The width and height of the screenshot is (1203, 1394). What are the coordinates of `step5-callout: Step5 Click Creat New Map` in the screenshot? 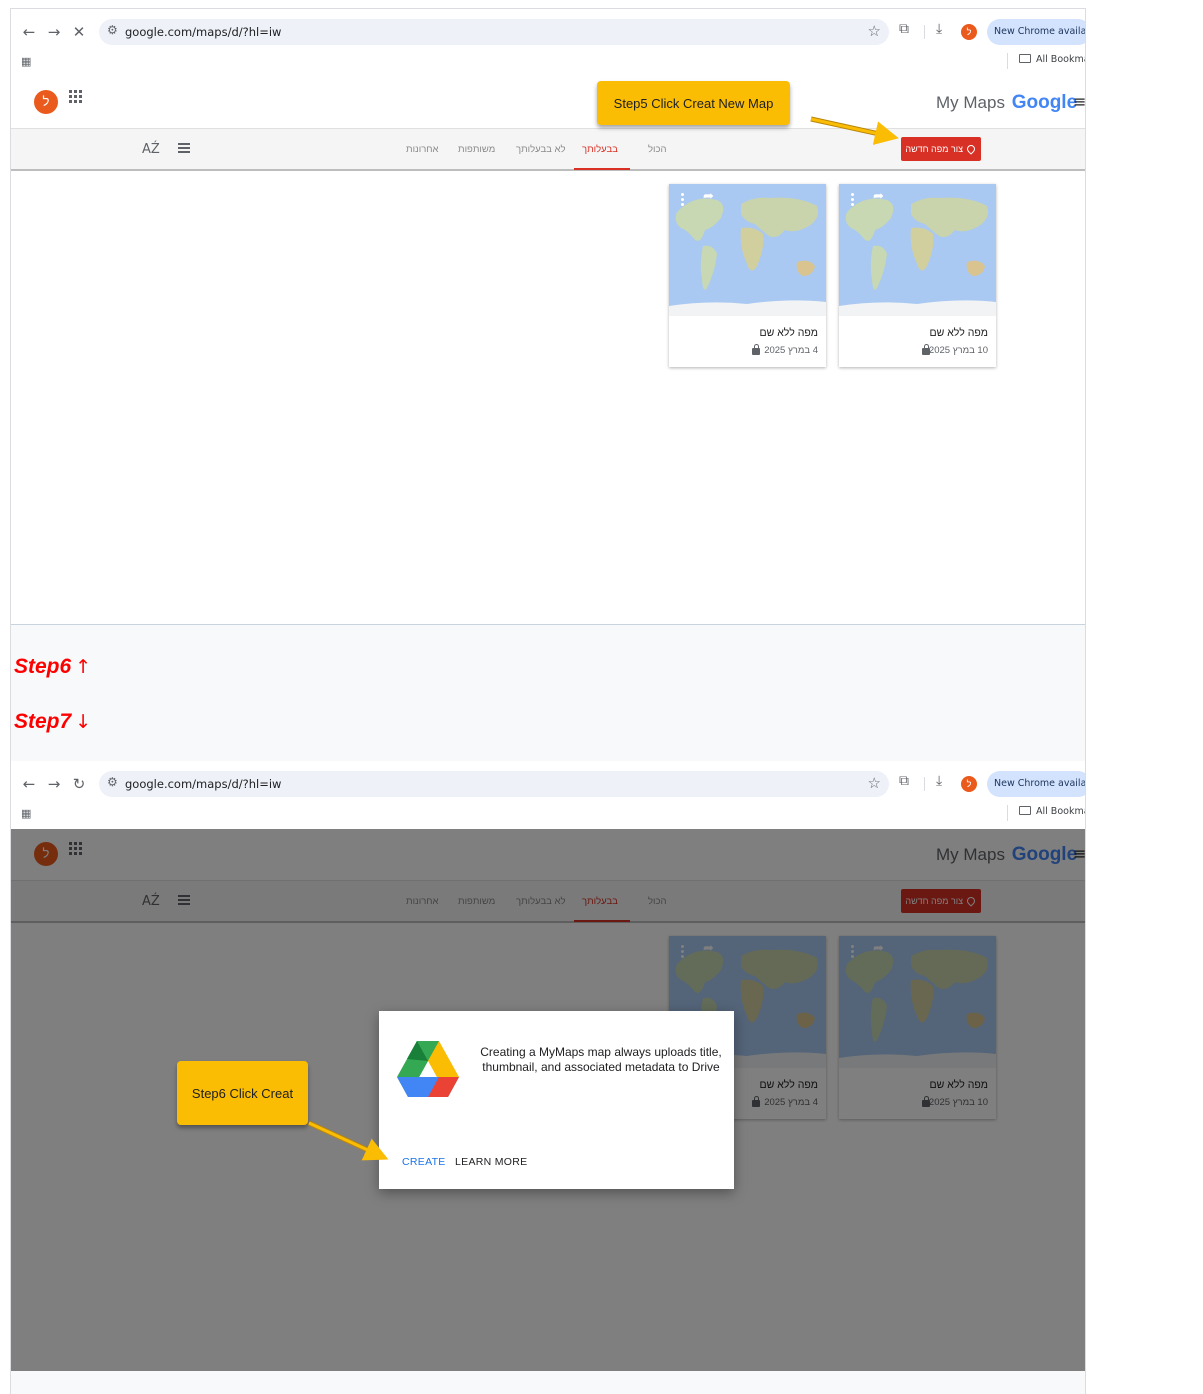 It's located at (693, 103).